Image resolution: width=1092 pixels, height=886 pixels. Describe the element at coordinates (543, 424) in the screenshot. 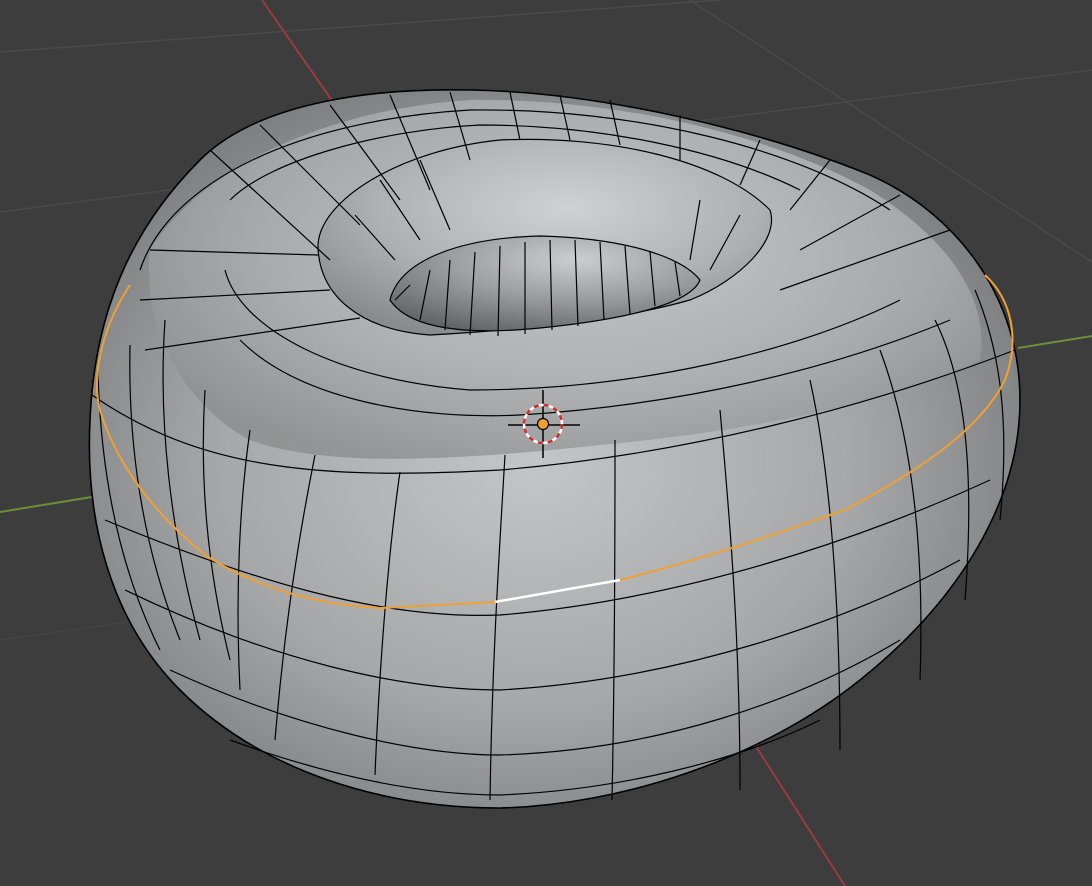

I see `object-origin-icon` at that location.